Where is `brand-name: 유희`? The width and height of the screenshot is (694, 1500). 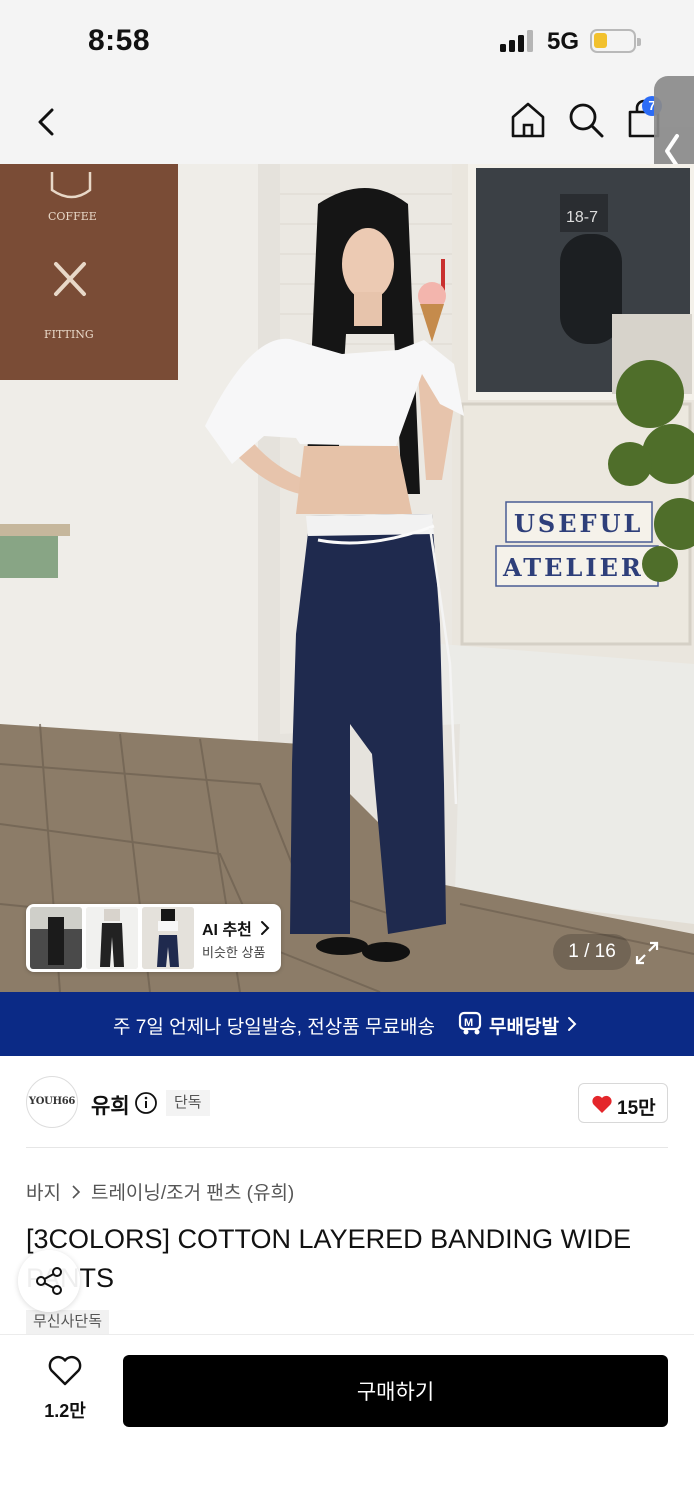 brand-name: 유희 is located at coordinates (110, 1105).